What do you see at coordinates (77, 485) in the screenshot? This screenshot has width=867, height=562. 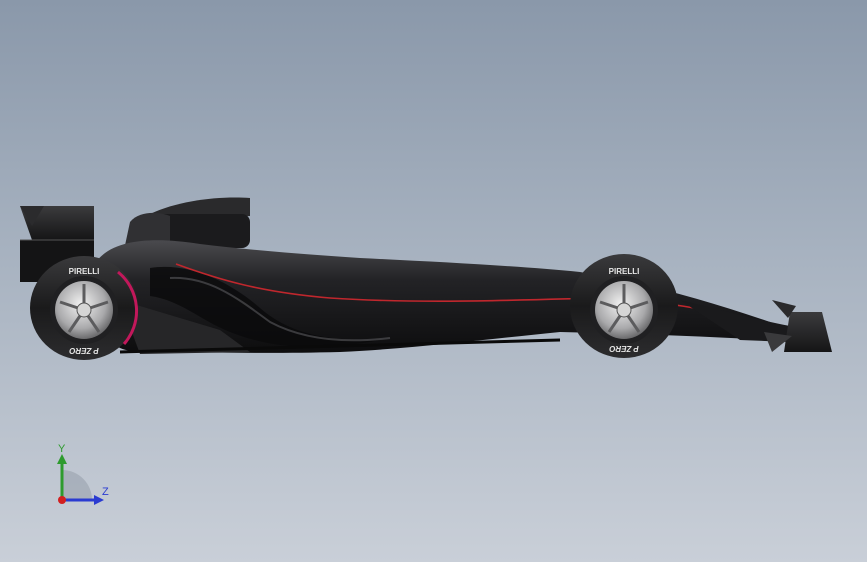 I see `triad-quadrant` at bounding box center [77, 485].